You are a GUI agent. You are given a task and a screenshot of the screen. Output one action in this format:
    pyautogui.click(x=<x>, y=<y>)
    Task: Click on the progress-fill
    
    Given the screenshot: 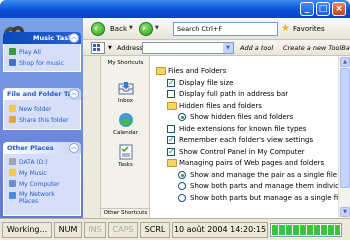 What is the action you would take?
    pyautogui.click(x=306, y=230)
    